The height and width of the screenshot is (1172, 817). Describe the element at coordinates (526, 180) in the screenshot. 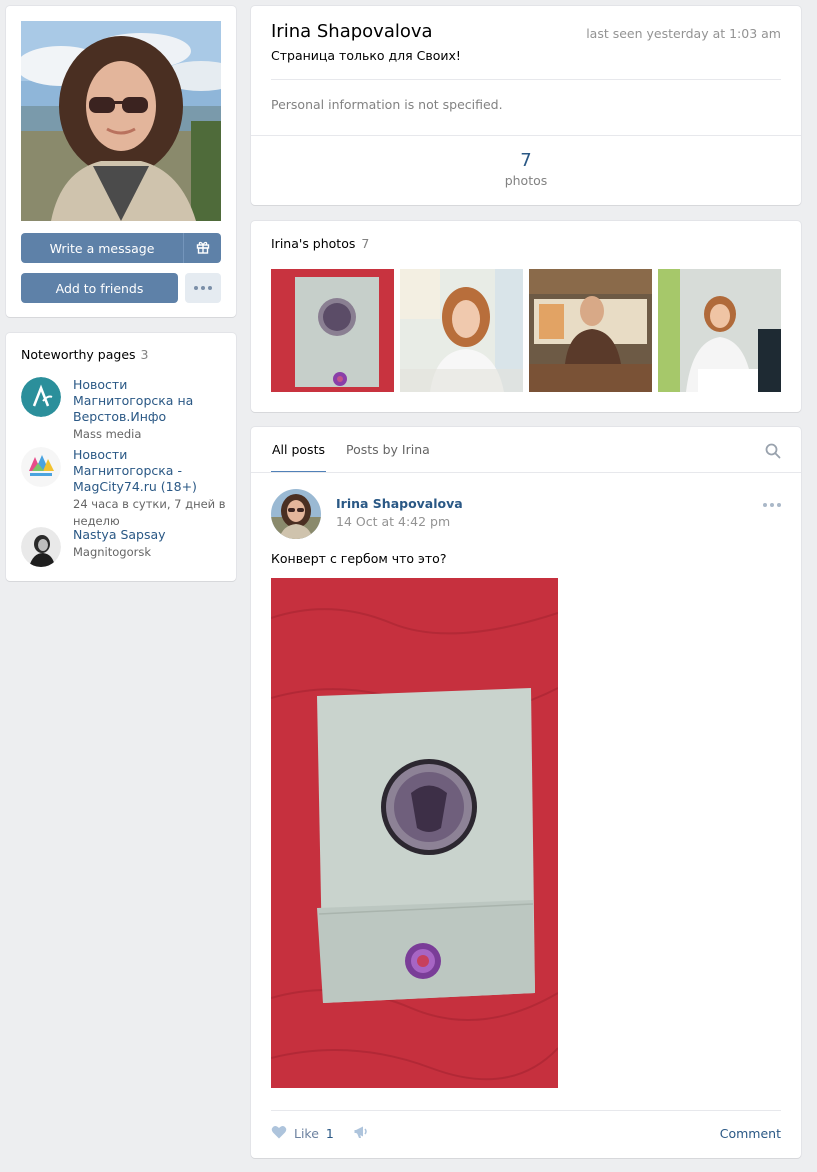

I see `photos-counter-label: photos` at that location.